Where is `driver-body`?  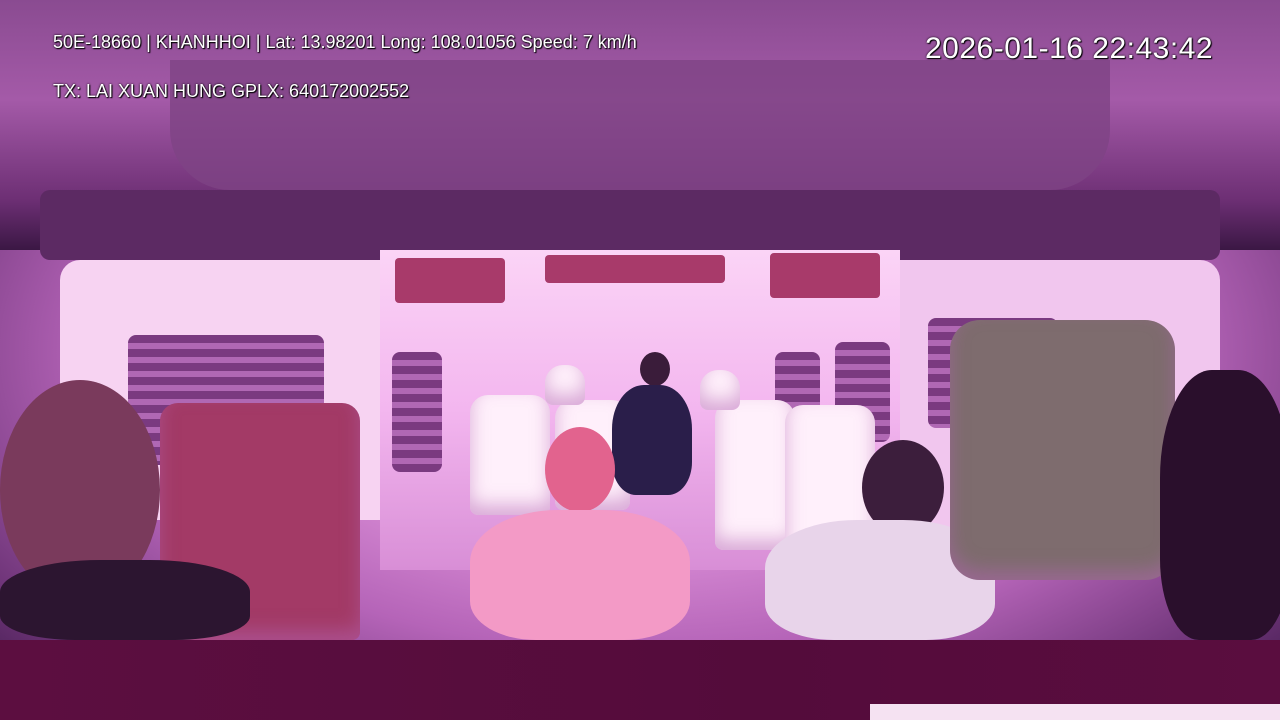
driver-body is located at coordinates (125, 600).